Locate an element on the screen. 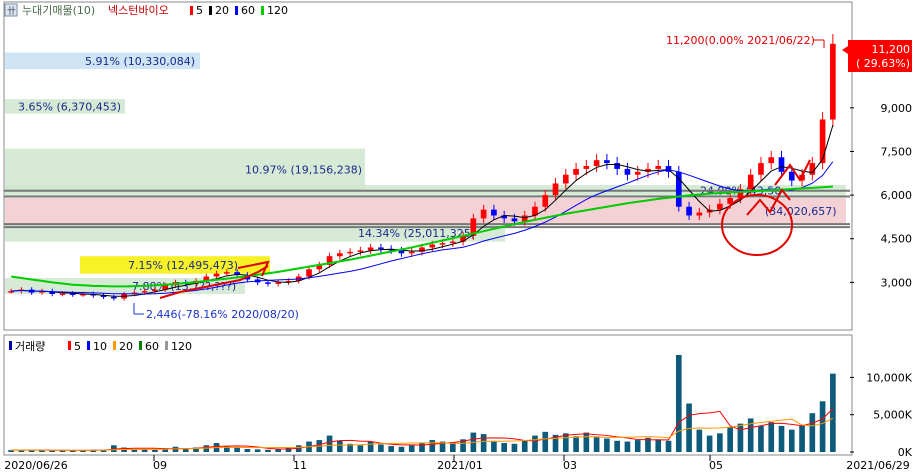  volume-ma-legend-label: 120 is located at coordinates (181, 346).